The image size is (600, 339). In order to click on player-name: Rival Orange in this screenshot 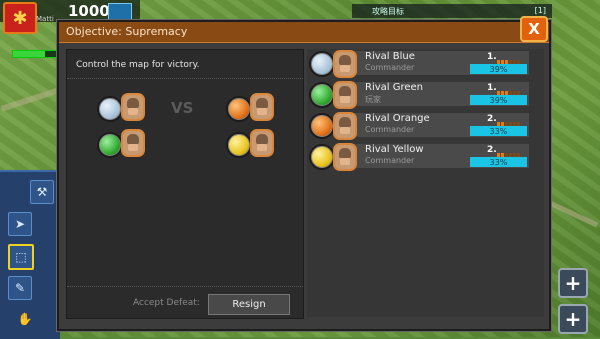, I will do `click(397, 118)`.